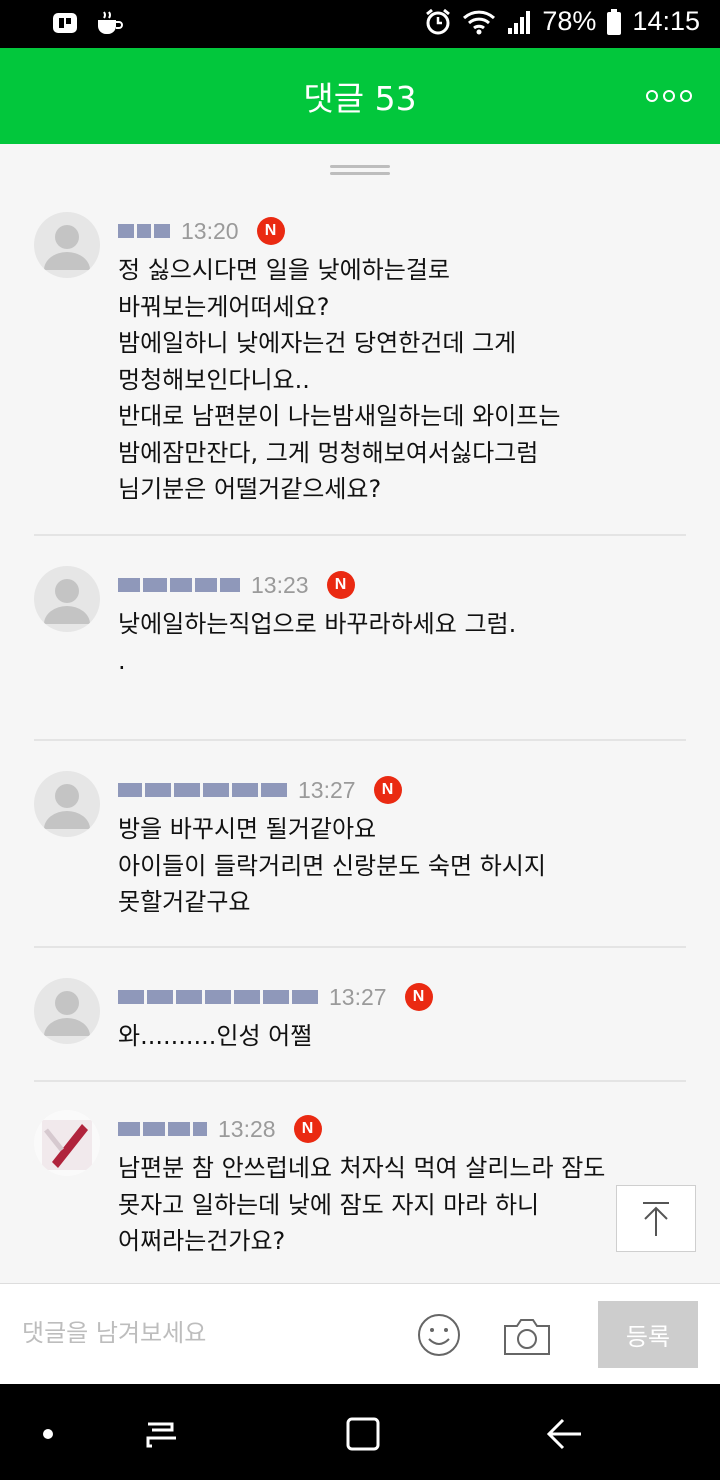  What do you see at coordinates (65, 23) in the screenshot?
I see `app-notification-icon` at bounding box center [65, 23].